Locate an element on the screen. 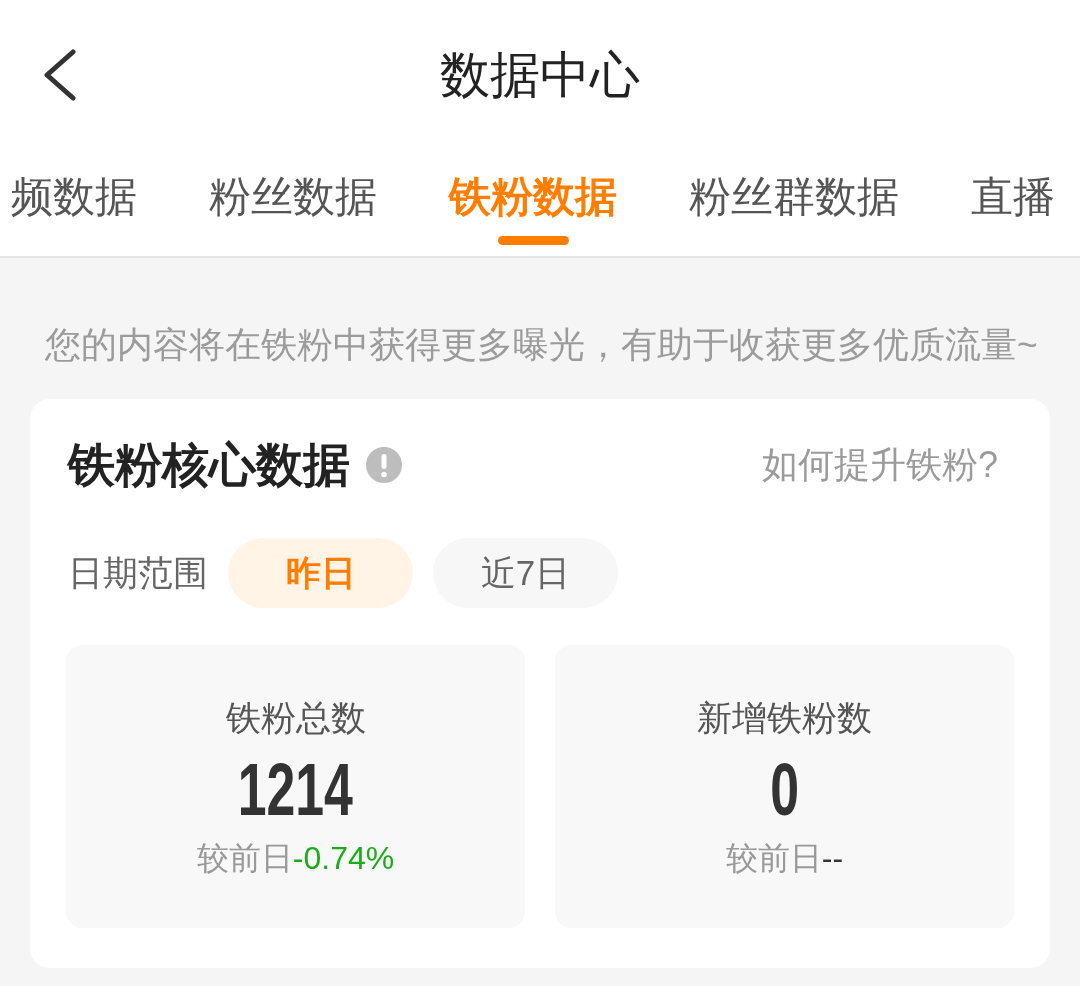 The width and height of the screenshot is (1080, 986). change-value: -- is located at coordinates (832, 858).